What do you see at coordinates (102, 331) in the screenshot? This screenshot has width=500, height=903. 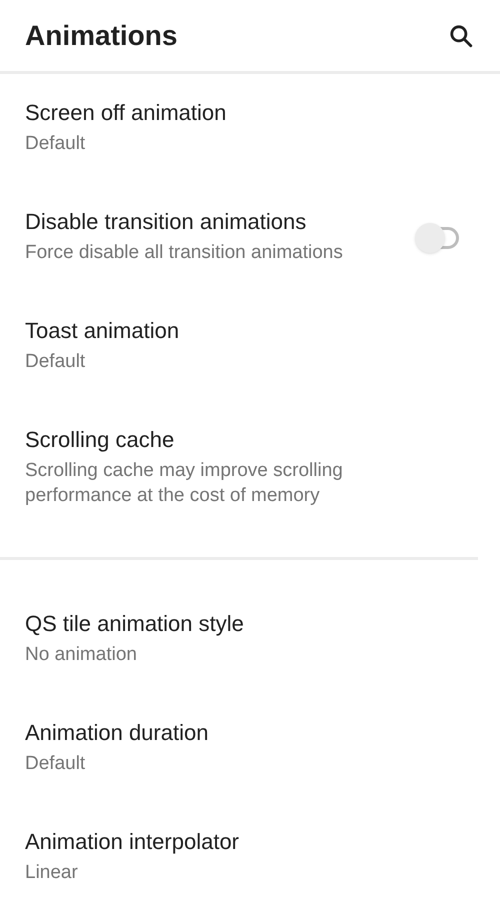 I see `setting-title: Toast animation` at bounding box center [102, 331].